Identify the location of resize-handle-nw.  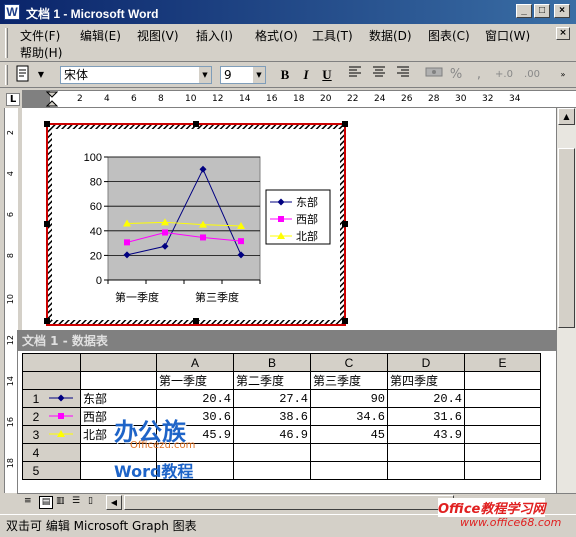
(47, 124).